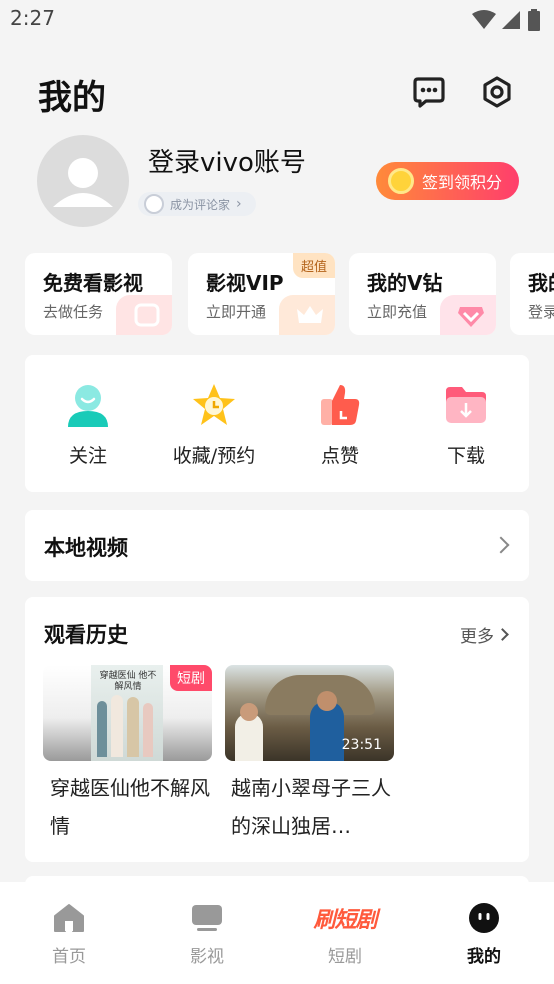 The width and height of the screenshot is (554, 984). I want to click on follow-icon, so click(88, 406).